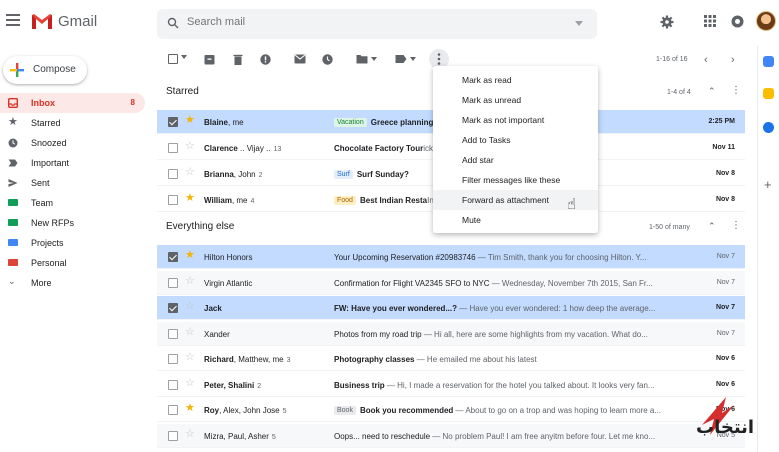 The image size is (779, 452). I want to click on label-tag-icon, so click(401, 59).